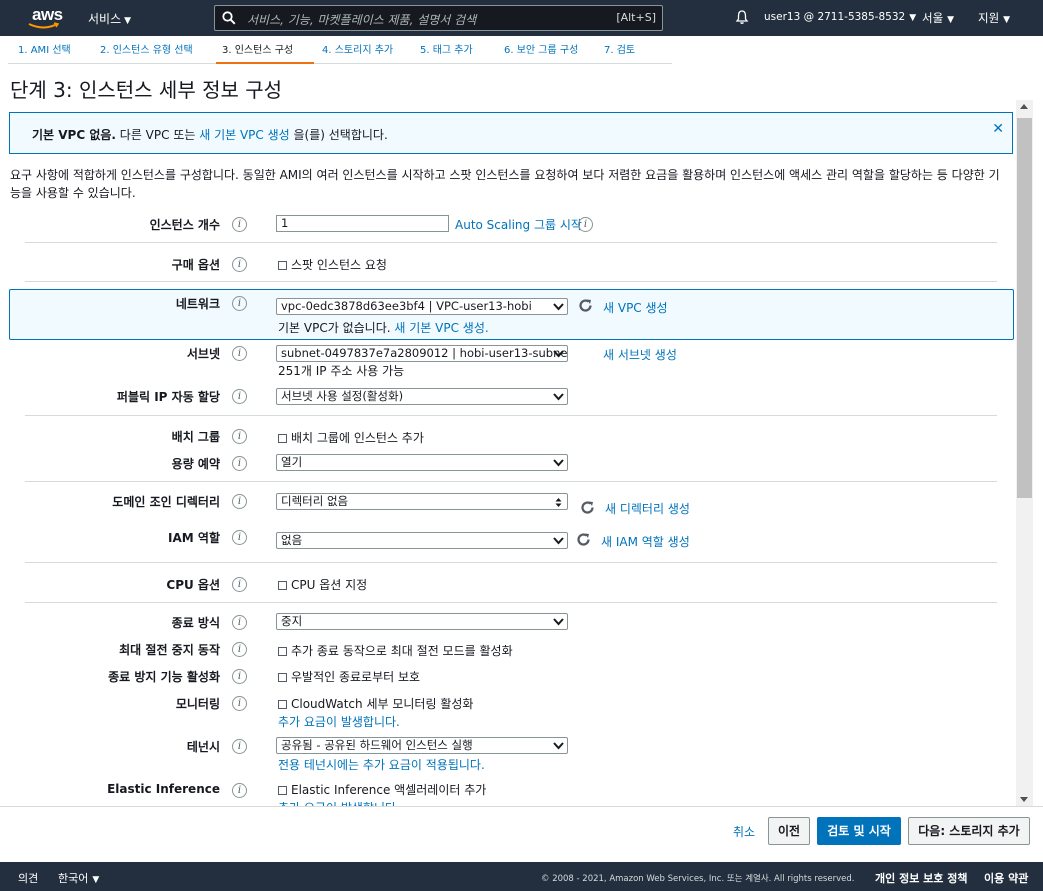 The image size is (1043, 891). I want to click on vertical-scrollbar, so click(1024, 453).